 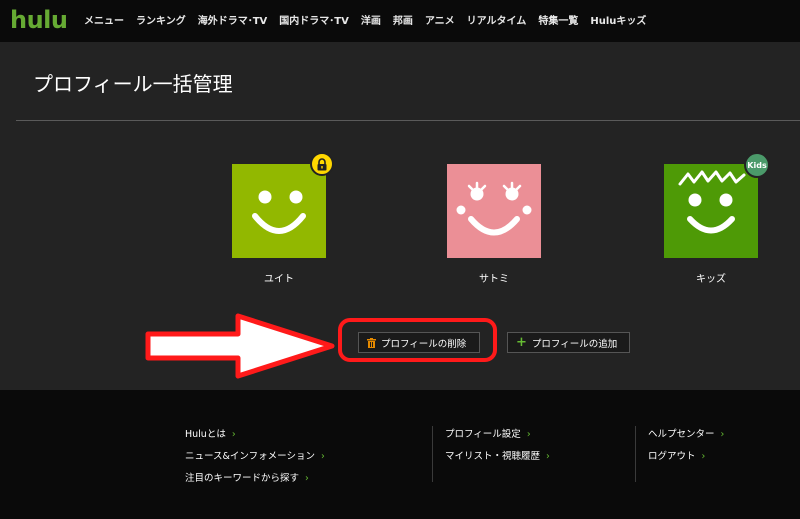 What do you see at coordinates (255, 481) in the screenshot?
I see `footer-link-keywords: 注目のキーワードから探す ›` at bounding box center [255, 481].